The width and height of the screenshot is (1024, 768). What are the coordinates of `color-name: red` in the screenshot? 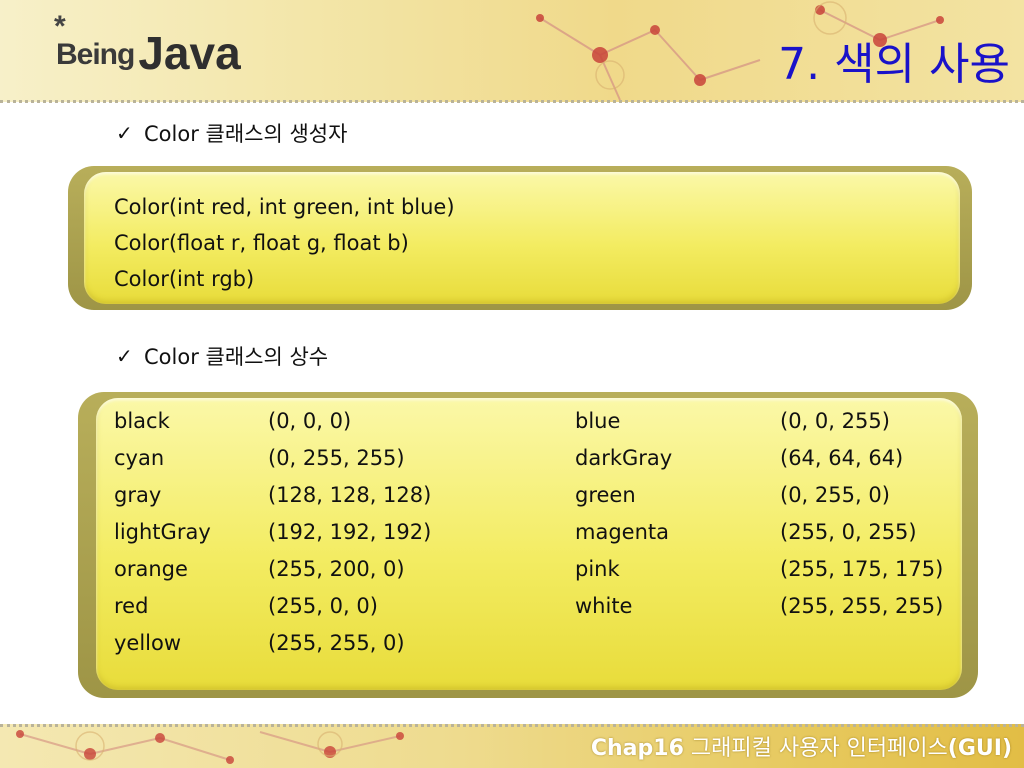 It's located at (131, 606).